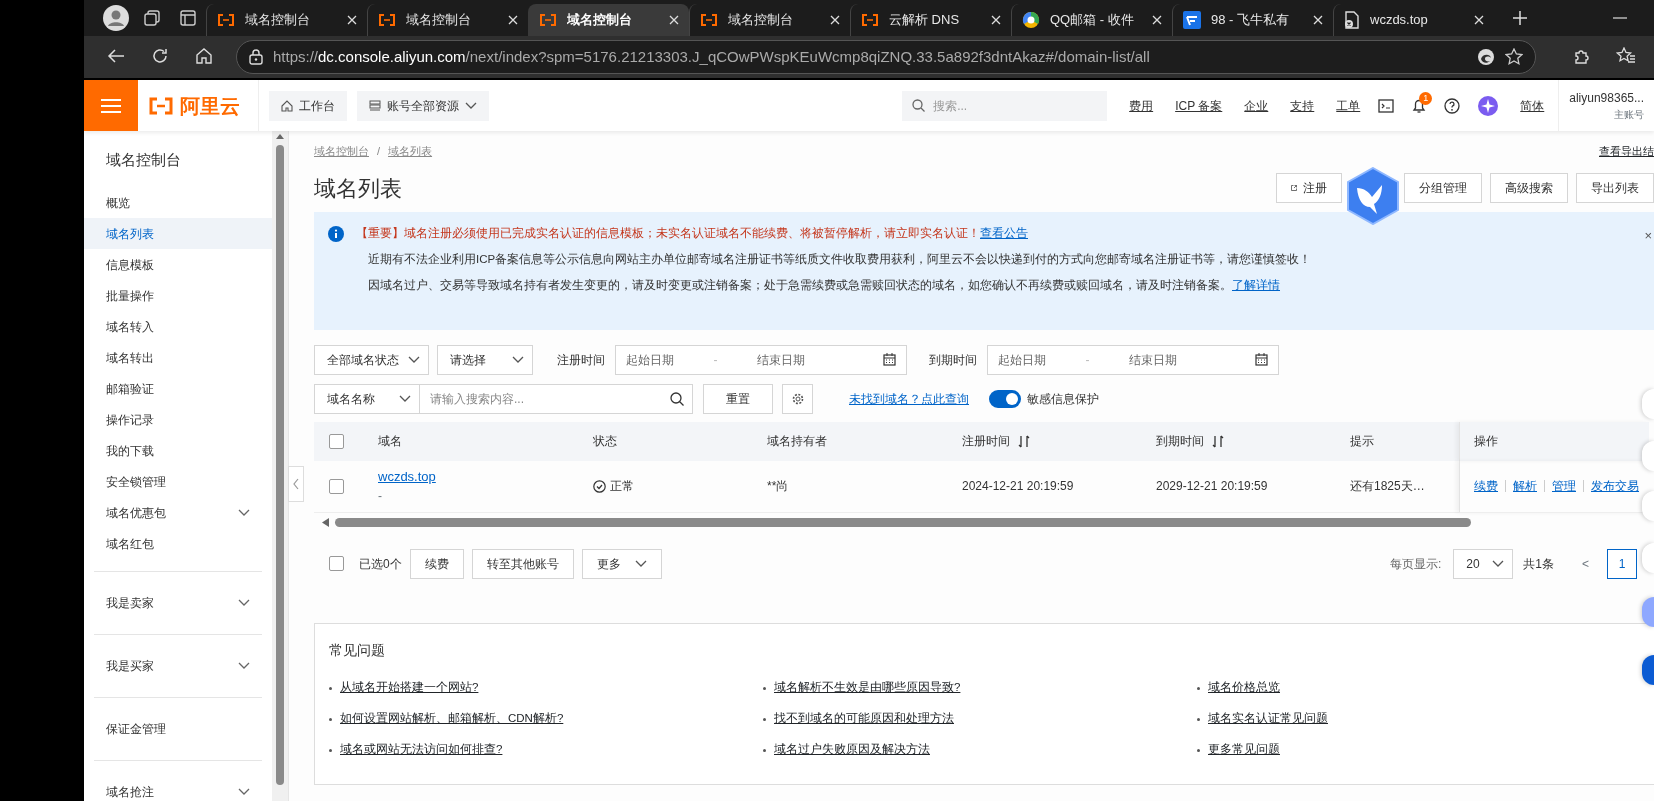 The height and width of the screenshot is (801, 1654). Describe the element at coordinates (178, 729) in the screenshot. I see `sidebar-item: 保证金管理` at that location.